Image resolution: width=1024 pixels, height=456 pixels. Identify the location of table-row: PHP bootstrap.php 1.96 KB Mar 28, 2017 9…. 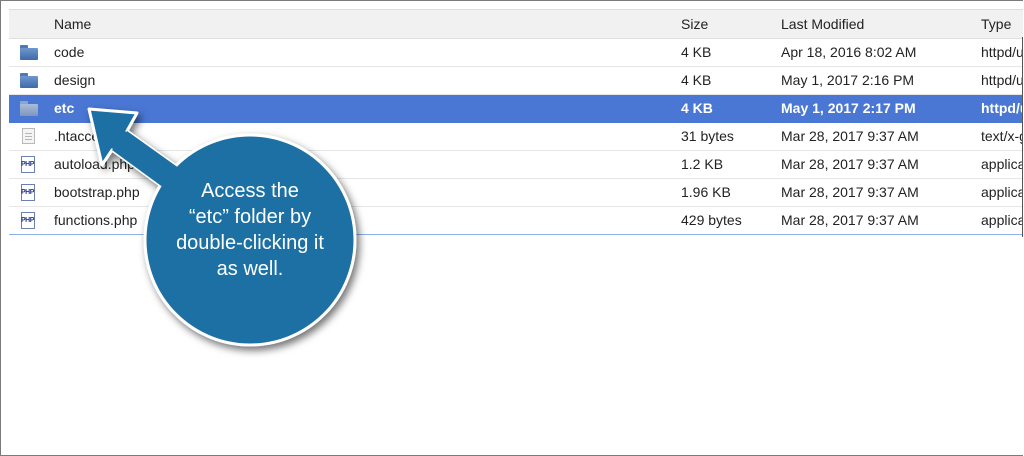
(516, 193).